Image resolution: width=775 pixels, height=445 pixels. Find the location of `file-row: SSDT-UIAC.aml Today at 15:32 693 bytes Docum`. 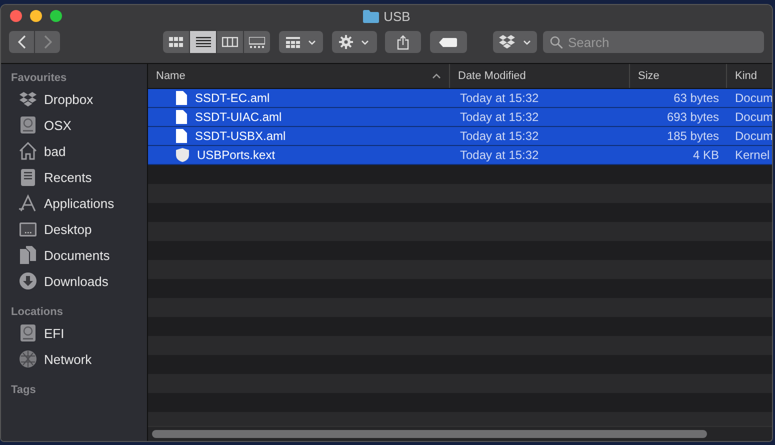

file-row: SSDT-UIAC.aml Today at 15:32 693 bytes Docum is located at coordinates (460, 117).